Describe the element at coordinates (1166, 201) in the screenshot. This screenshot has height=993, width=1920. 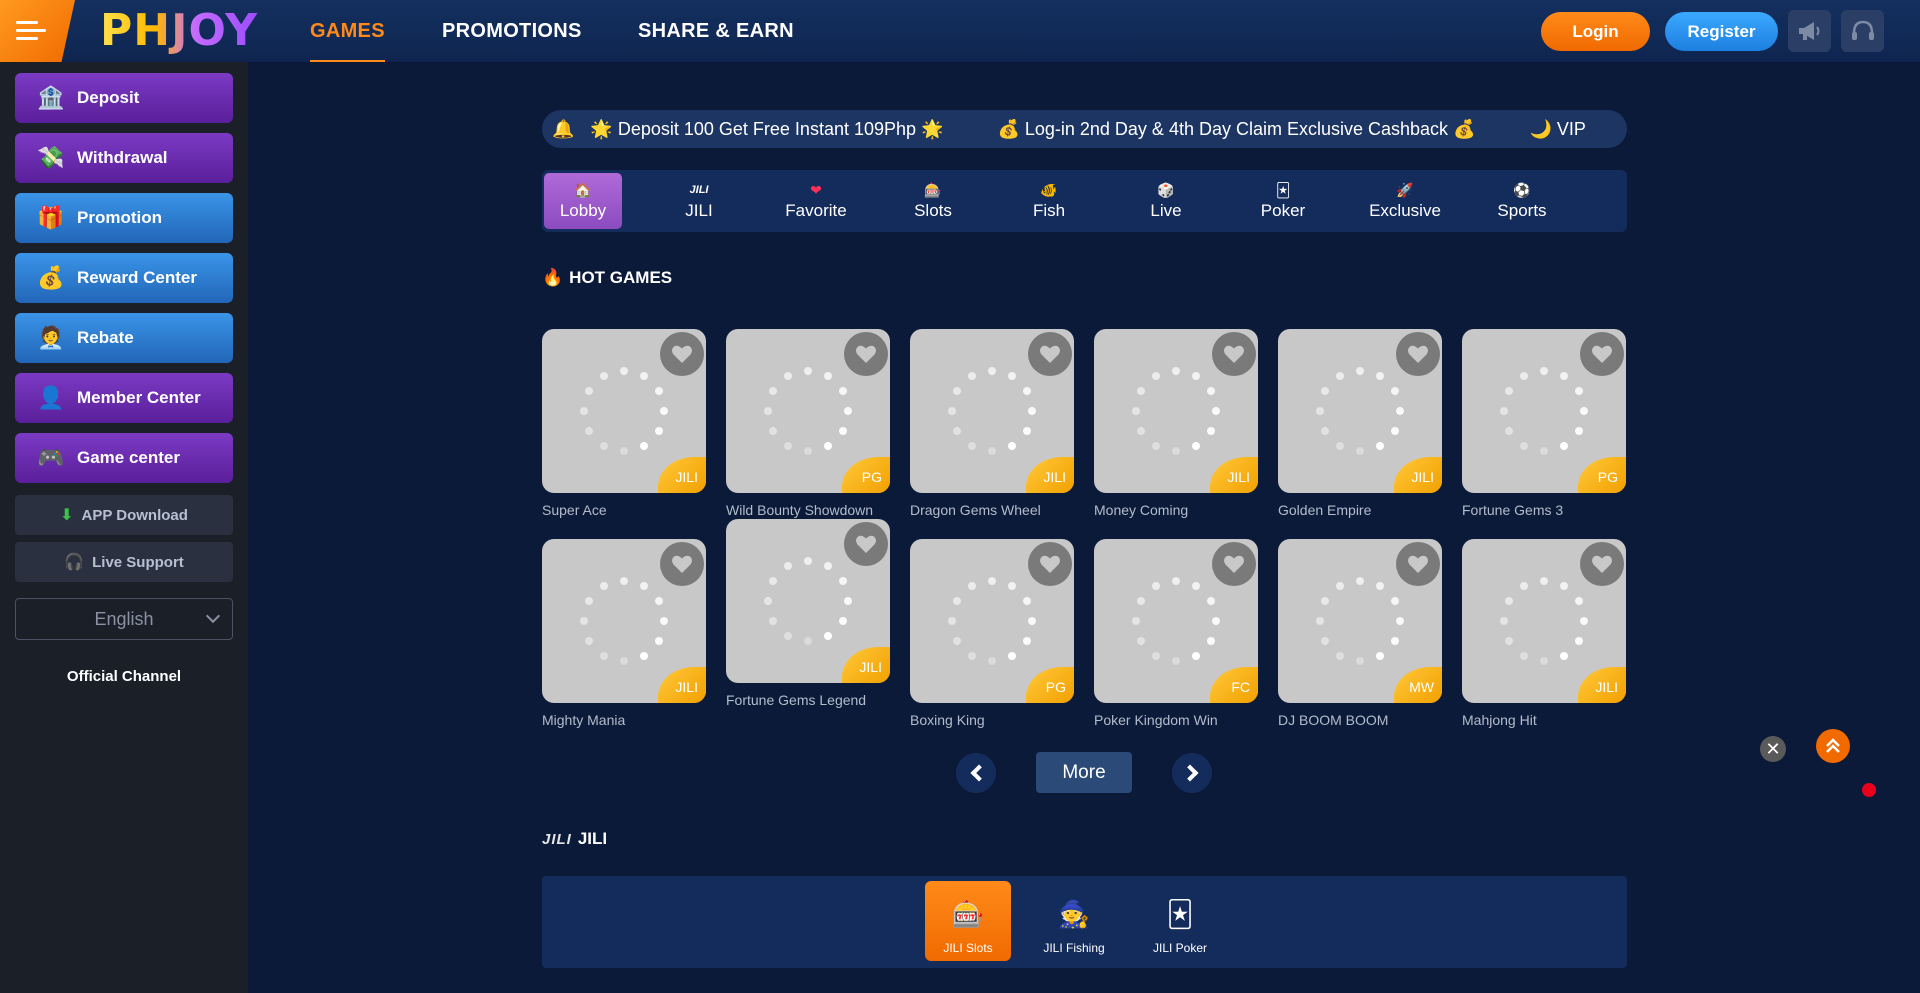
I see `tab-live: 🎲 Live` at that location.